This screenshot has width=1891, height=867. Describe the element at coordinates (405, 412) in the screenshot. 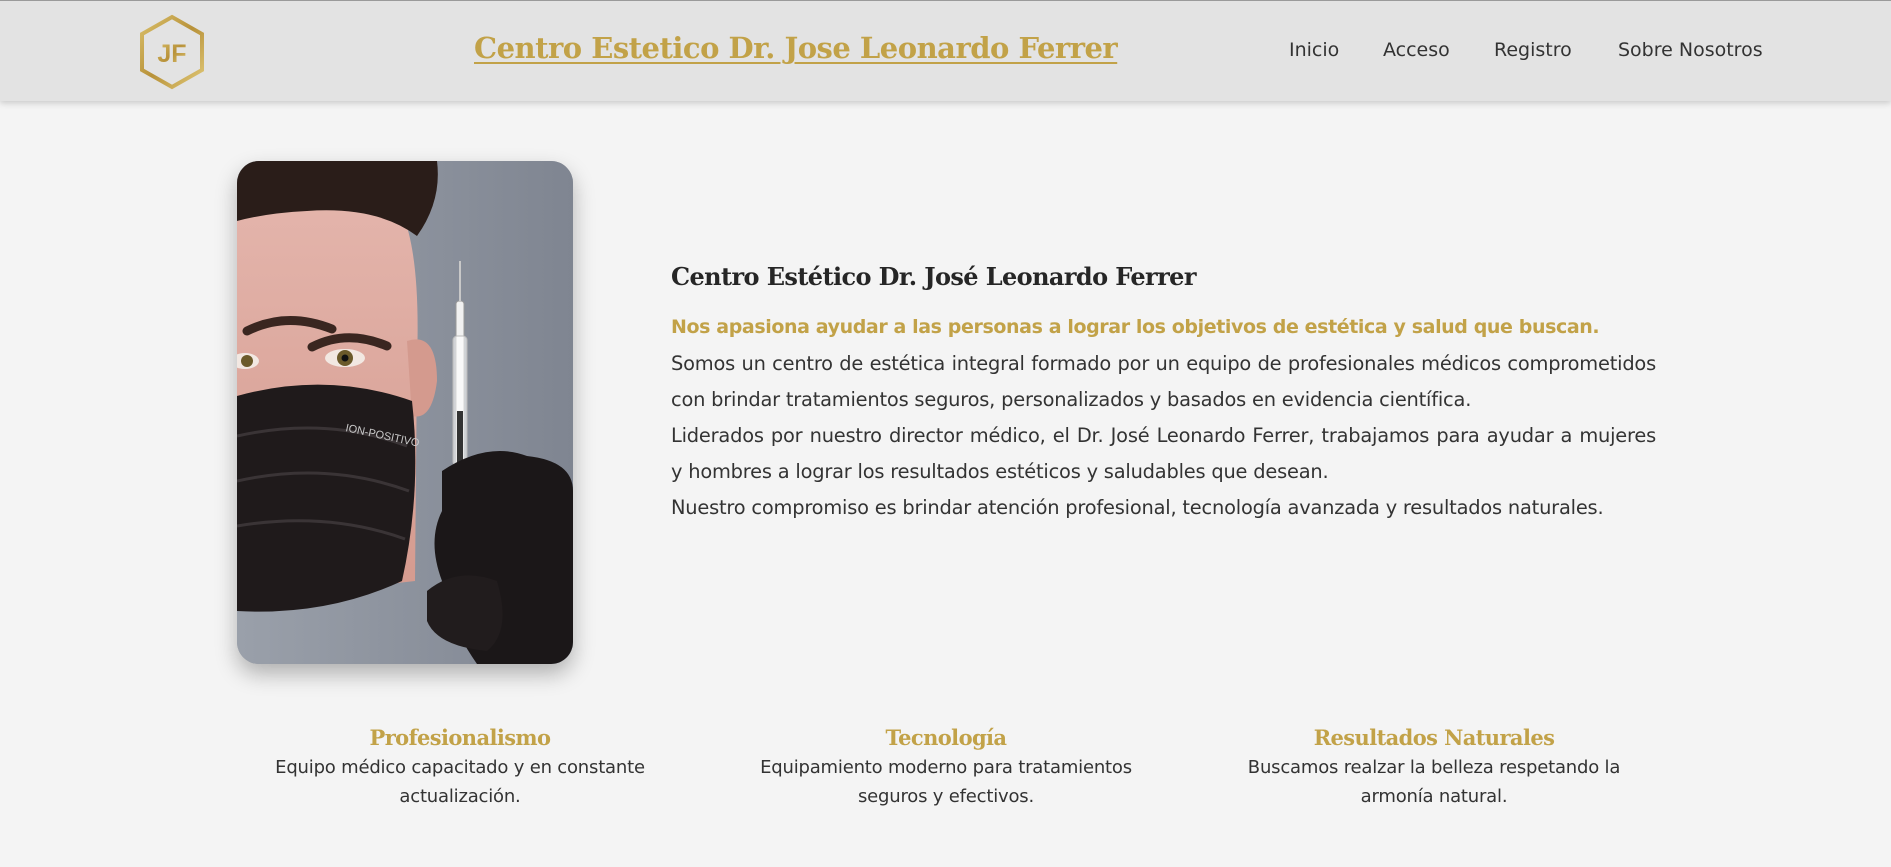

I see `doctor-photo: ION-POSITIVO` at that location.